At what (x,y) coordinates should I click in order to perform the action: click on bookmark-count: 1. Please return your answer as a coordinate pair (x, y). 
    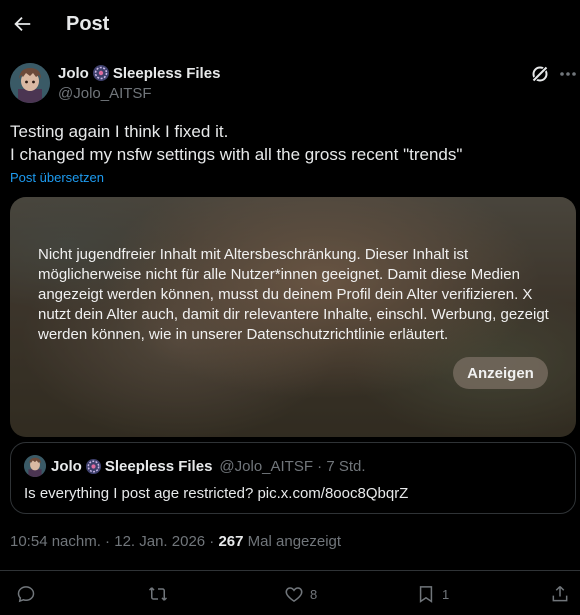
    Looking at the image, I should click on (446, 594).